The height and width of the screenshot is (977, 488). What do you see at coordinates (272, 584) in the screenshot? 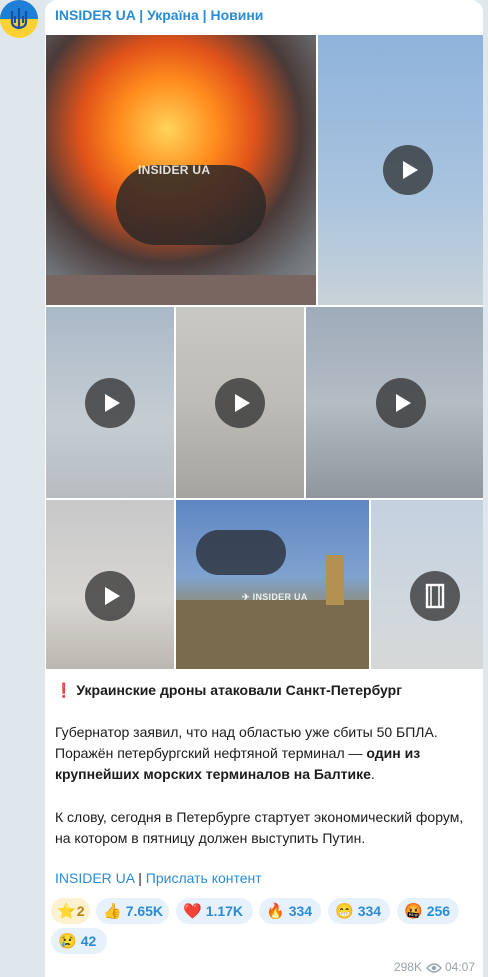
I see `media-tile-7: ✈ INSIDER UA` at bounding box center [272, 584].